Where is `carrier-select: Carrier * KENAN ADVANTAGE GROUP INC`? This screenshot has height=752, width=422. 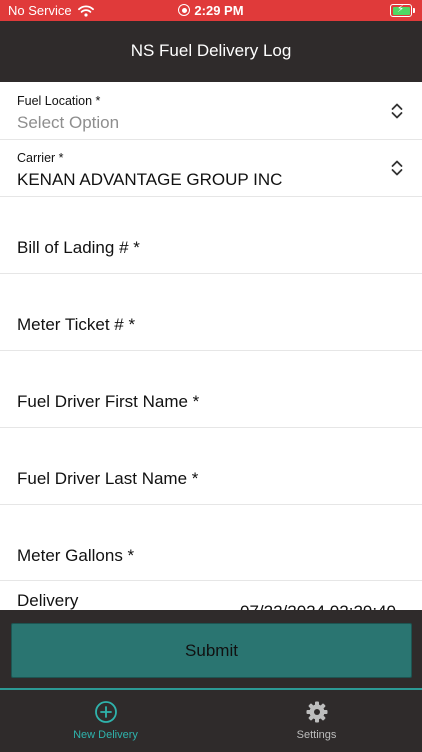
carrier-select: Carrier * KENAN ADVANTAGE GROUP INC is located at coordinates (211, 168).